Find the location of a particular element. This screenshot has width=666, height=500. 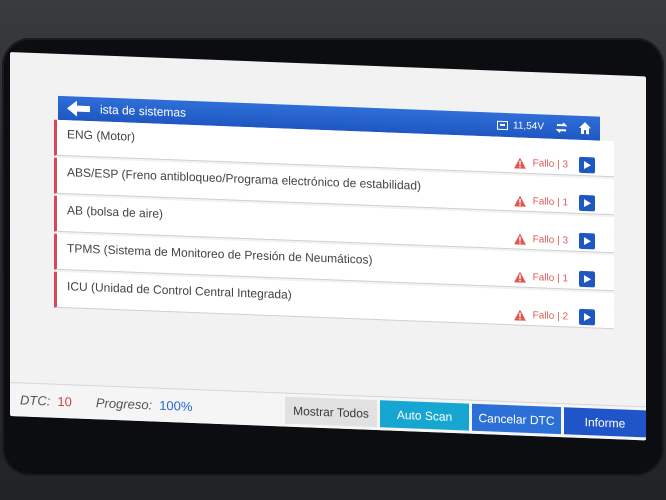

report-button: Informe is located at coordinates (605, 422).